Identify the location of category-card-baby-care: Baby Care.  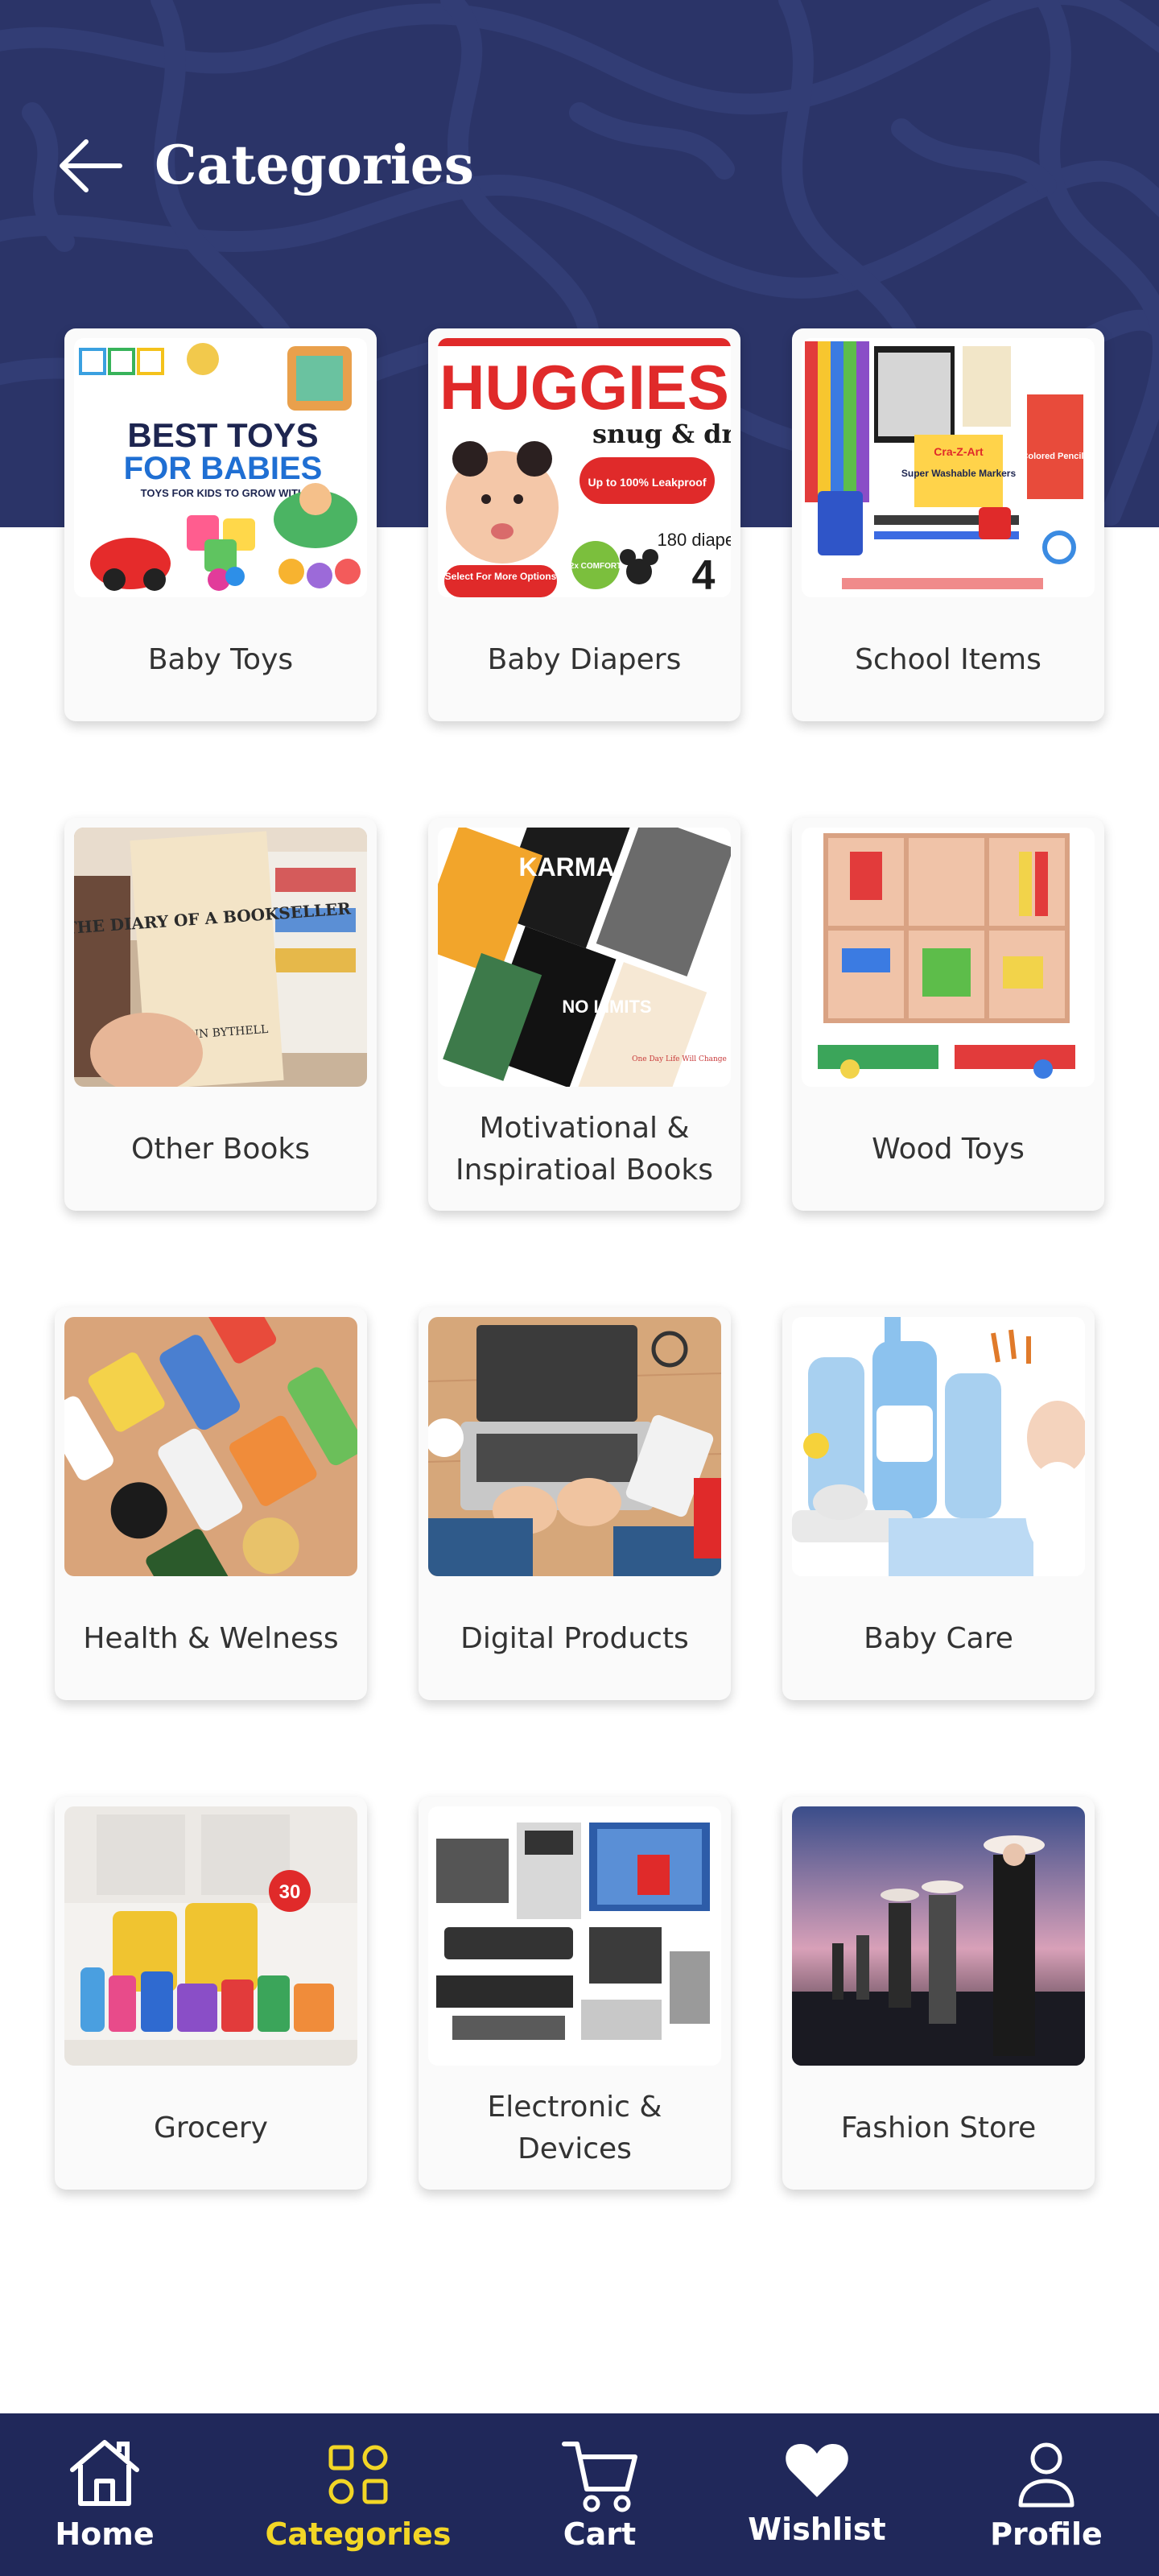
(938, 1503).